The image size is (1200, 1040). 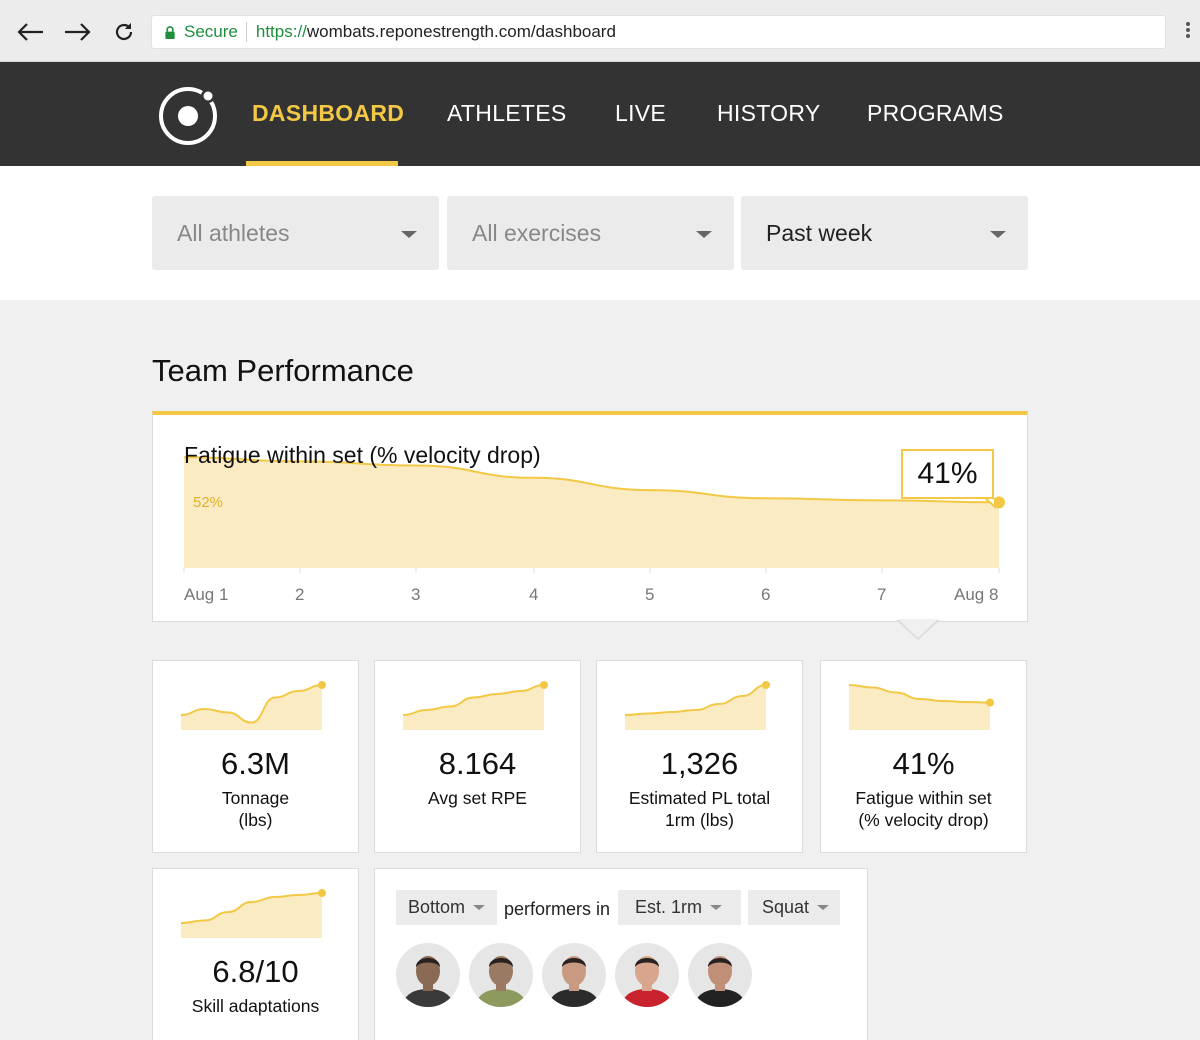 What do you see at coordinates (935, 113) in the screenshot?
I see `nav-programs: PROGRAMS` at bounding box center [935, 113].